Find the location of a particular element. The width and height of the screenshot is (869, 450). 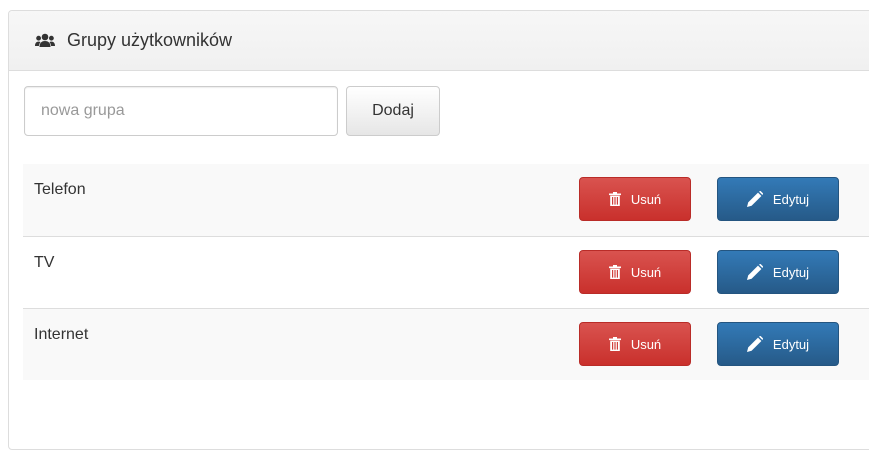

add-group-form: Dodaj is located at coordinates (232, 111).